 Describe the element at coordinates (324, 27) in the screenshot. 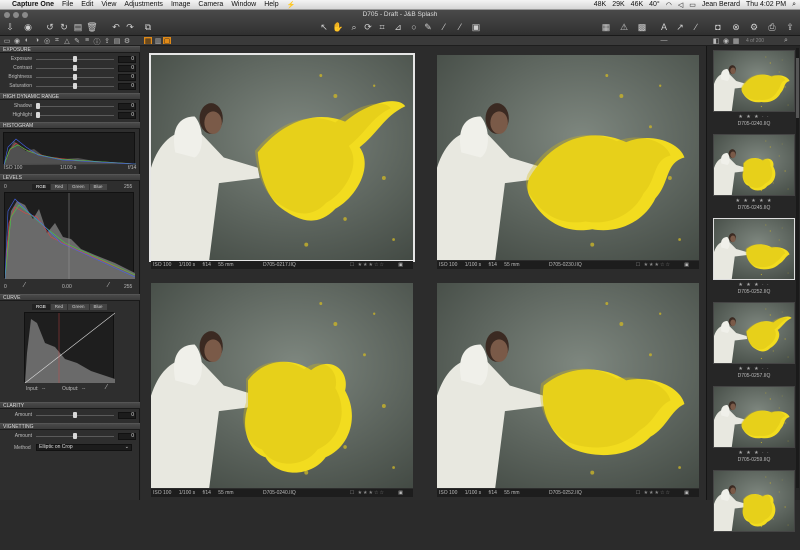

I see `select-tool-icon: ↖` at that location.